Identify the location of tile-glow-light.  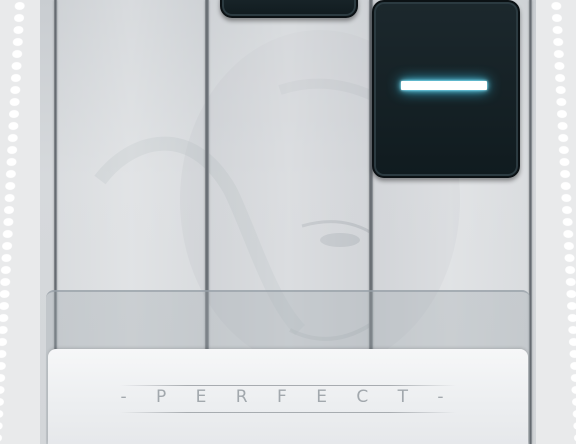
(444, 85).